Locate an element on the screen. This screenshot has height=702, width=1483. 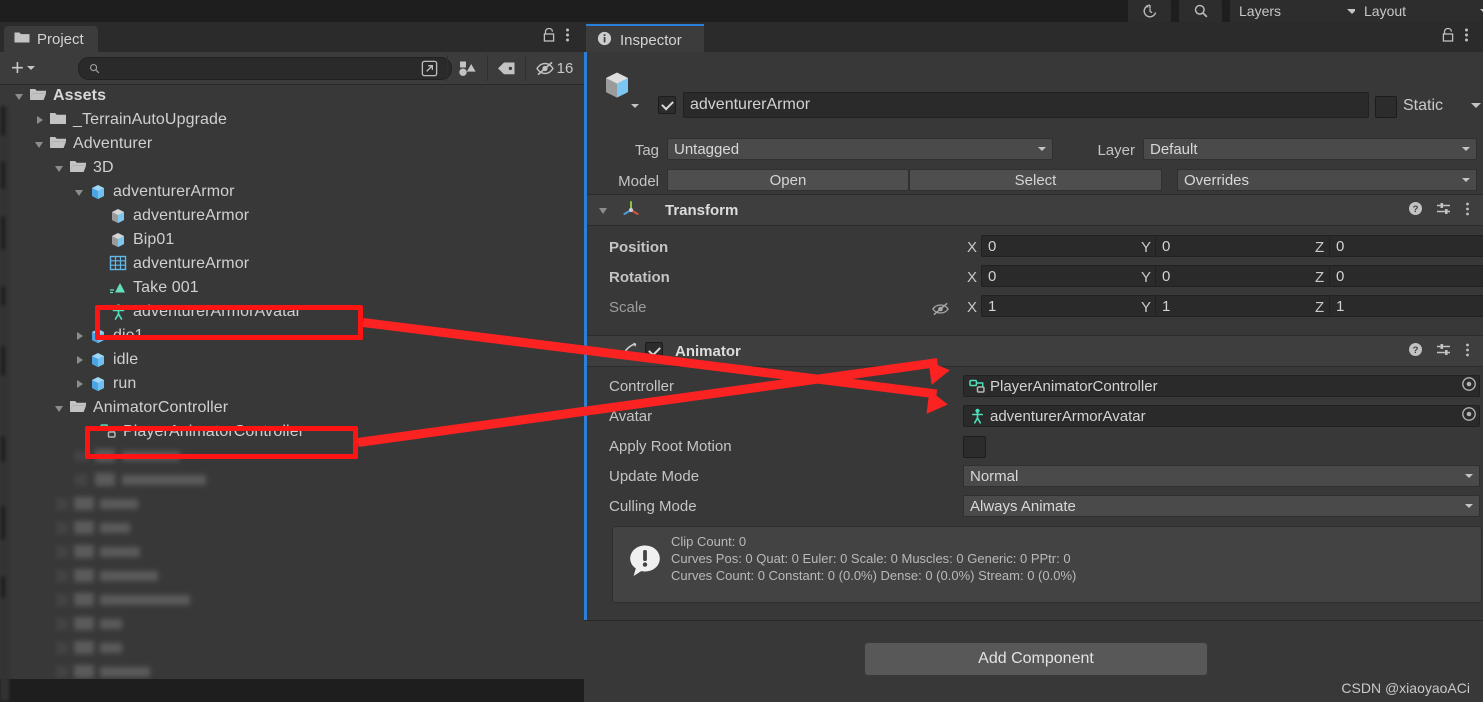
tab-project: Project is located at coordinates (51, 39).